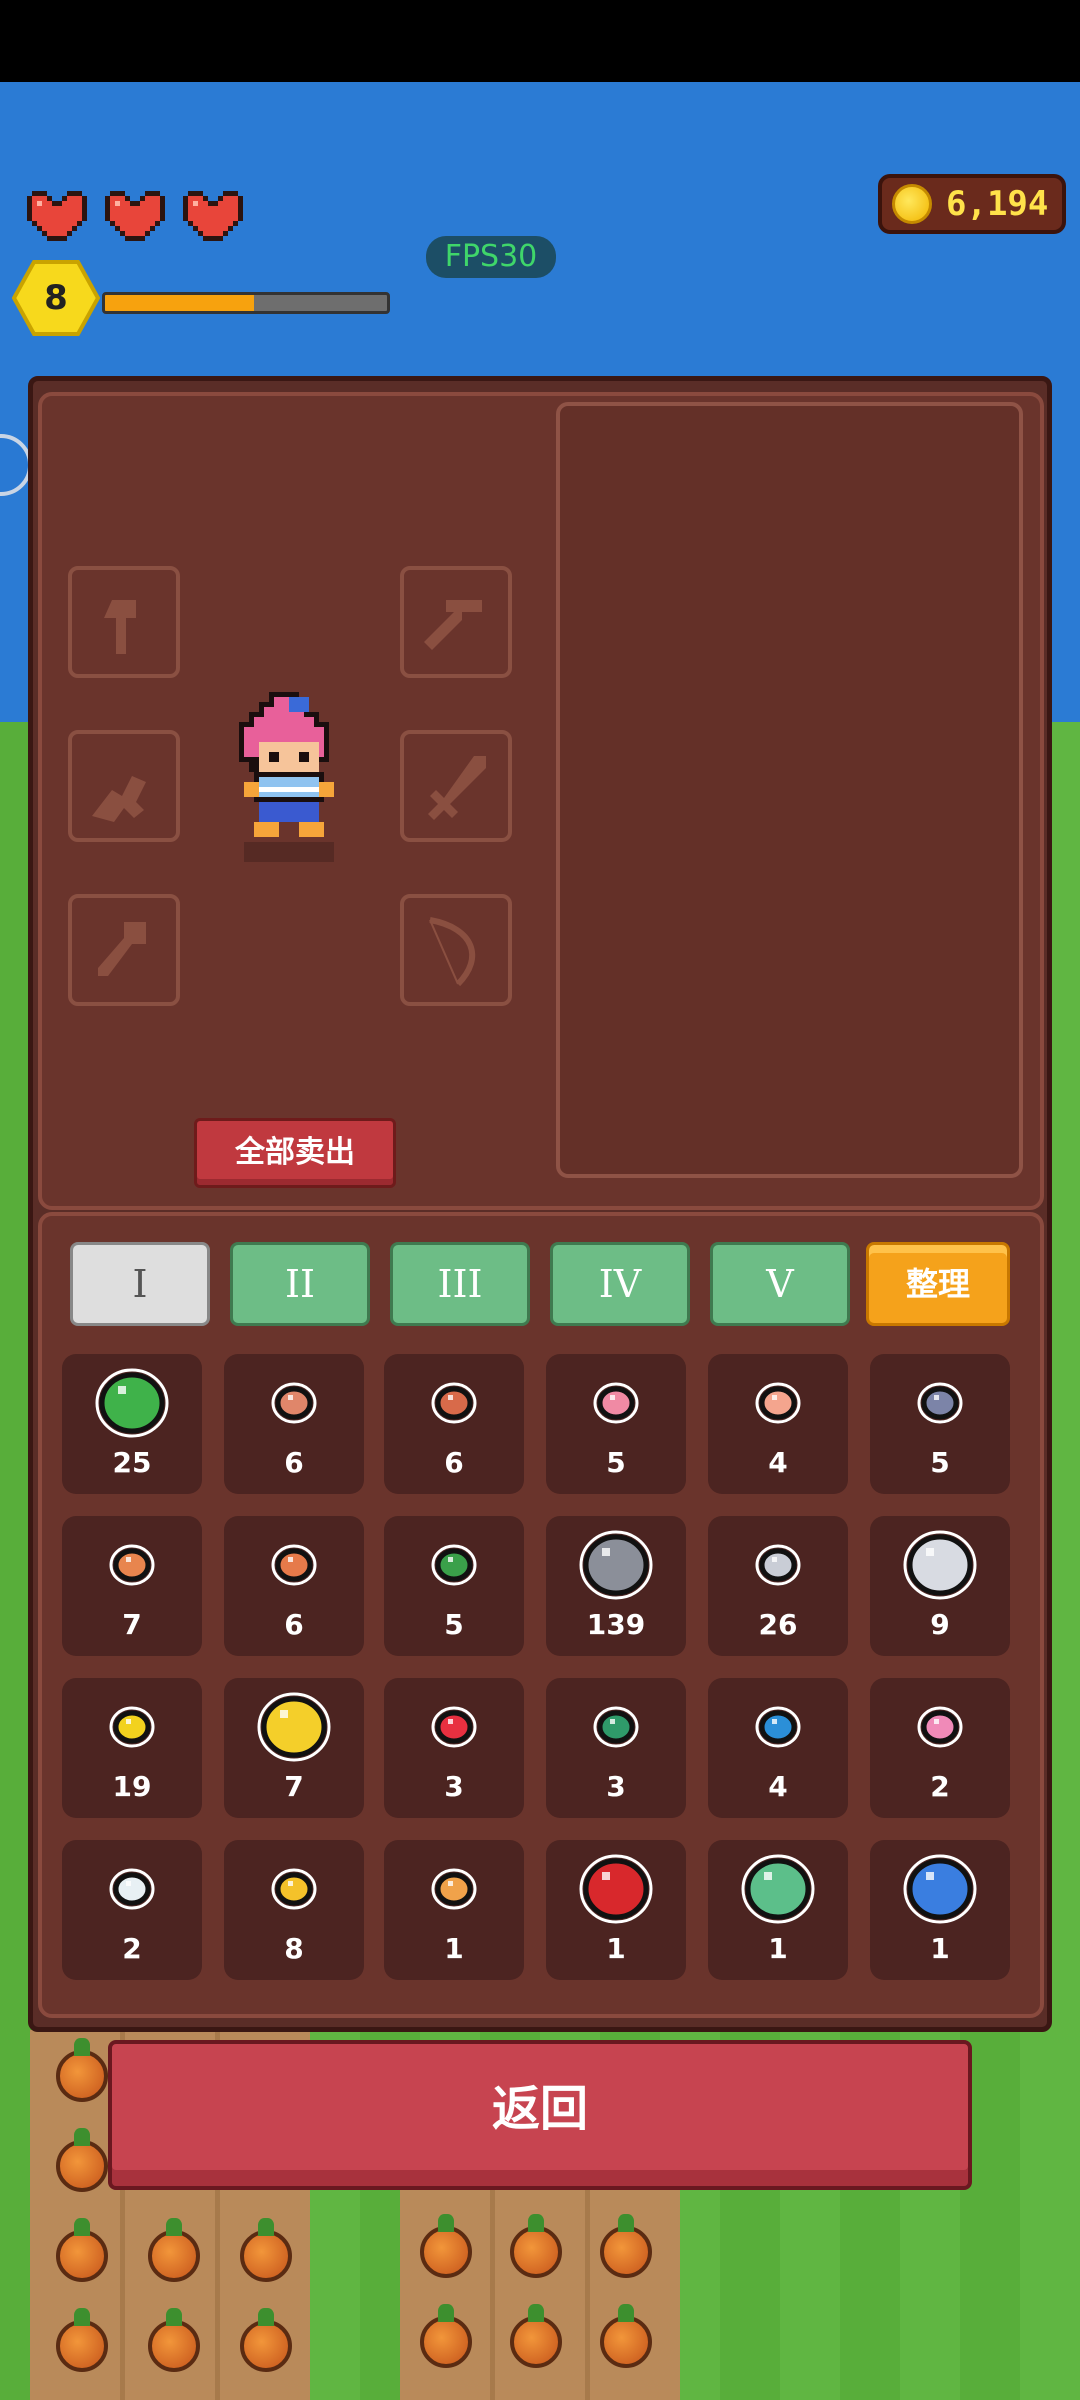  I want to click on item-count: 3, so click(454, 1786).